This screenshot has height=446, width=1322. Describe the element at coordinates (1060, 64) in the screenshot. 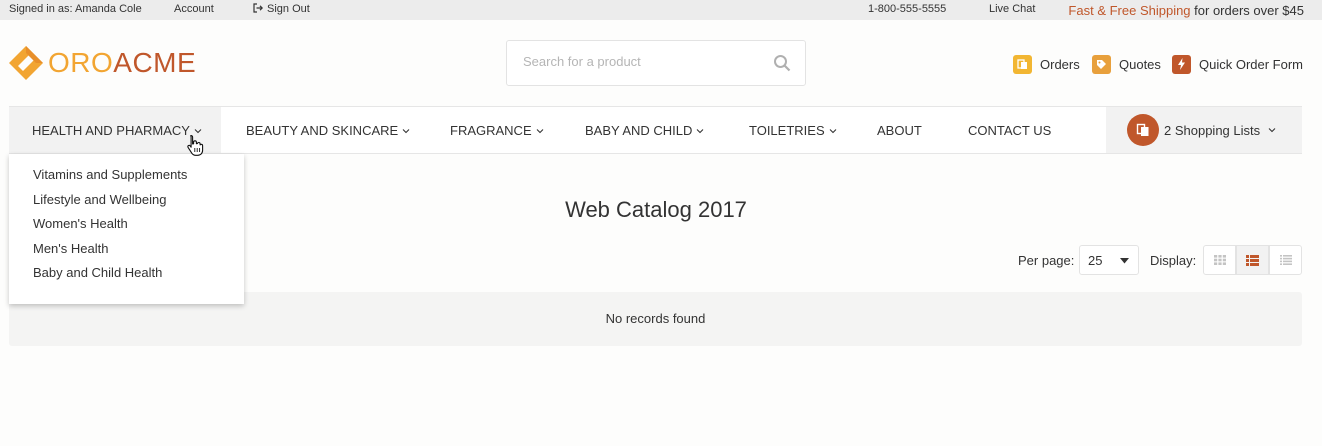

I see `orders-label: Orders` at that location.